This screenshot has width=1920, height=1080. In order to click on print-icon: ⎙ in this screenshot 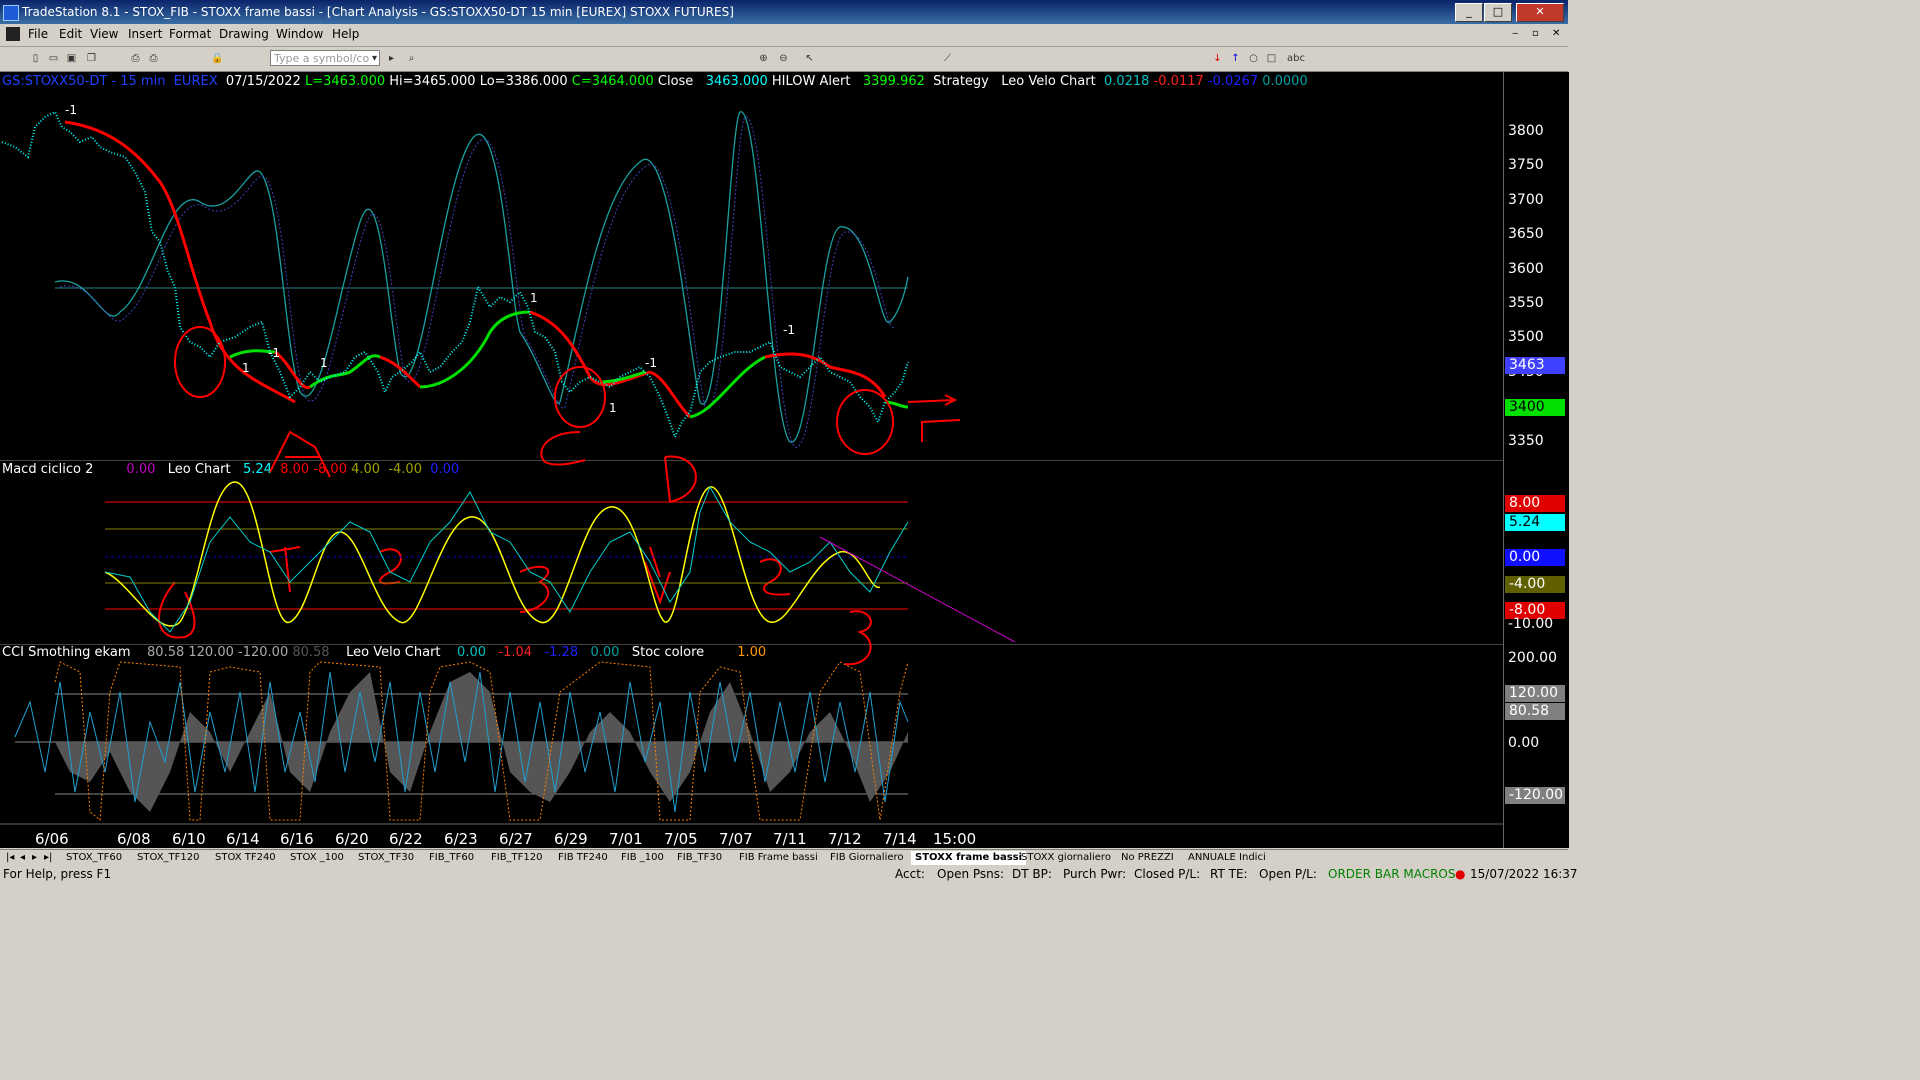, I will do `click(135, 58)`.